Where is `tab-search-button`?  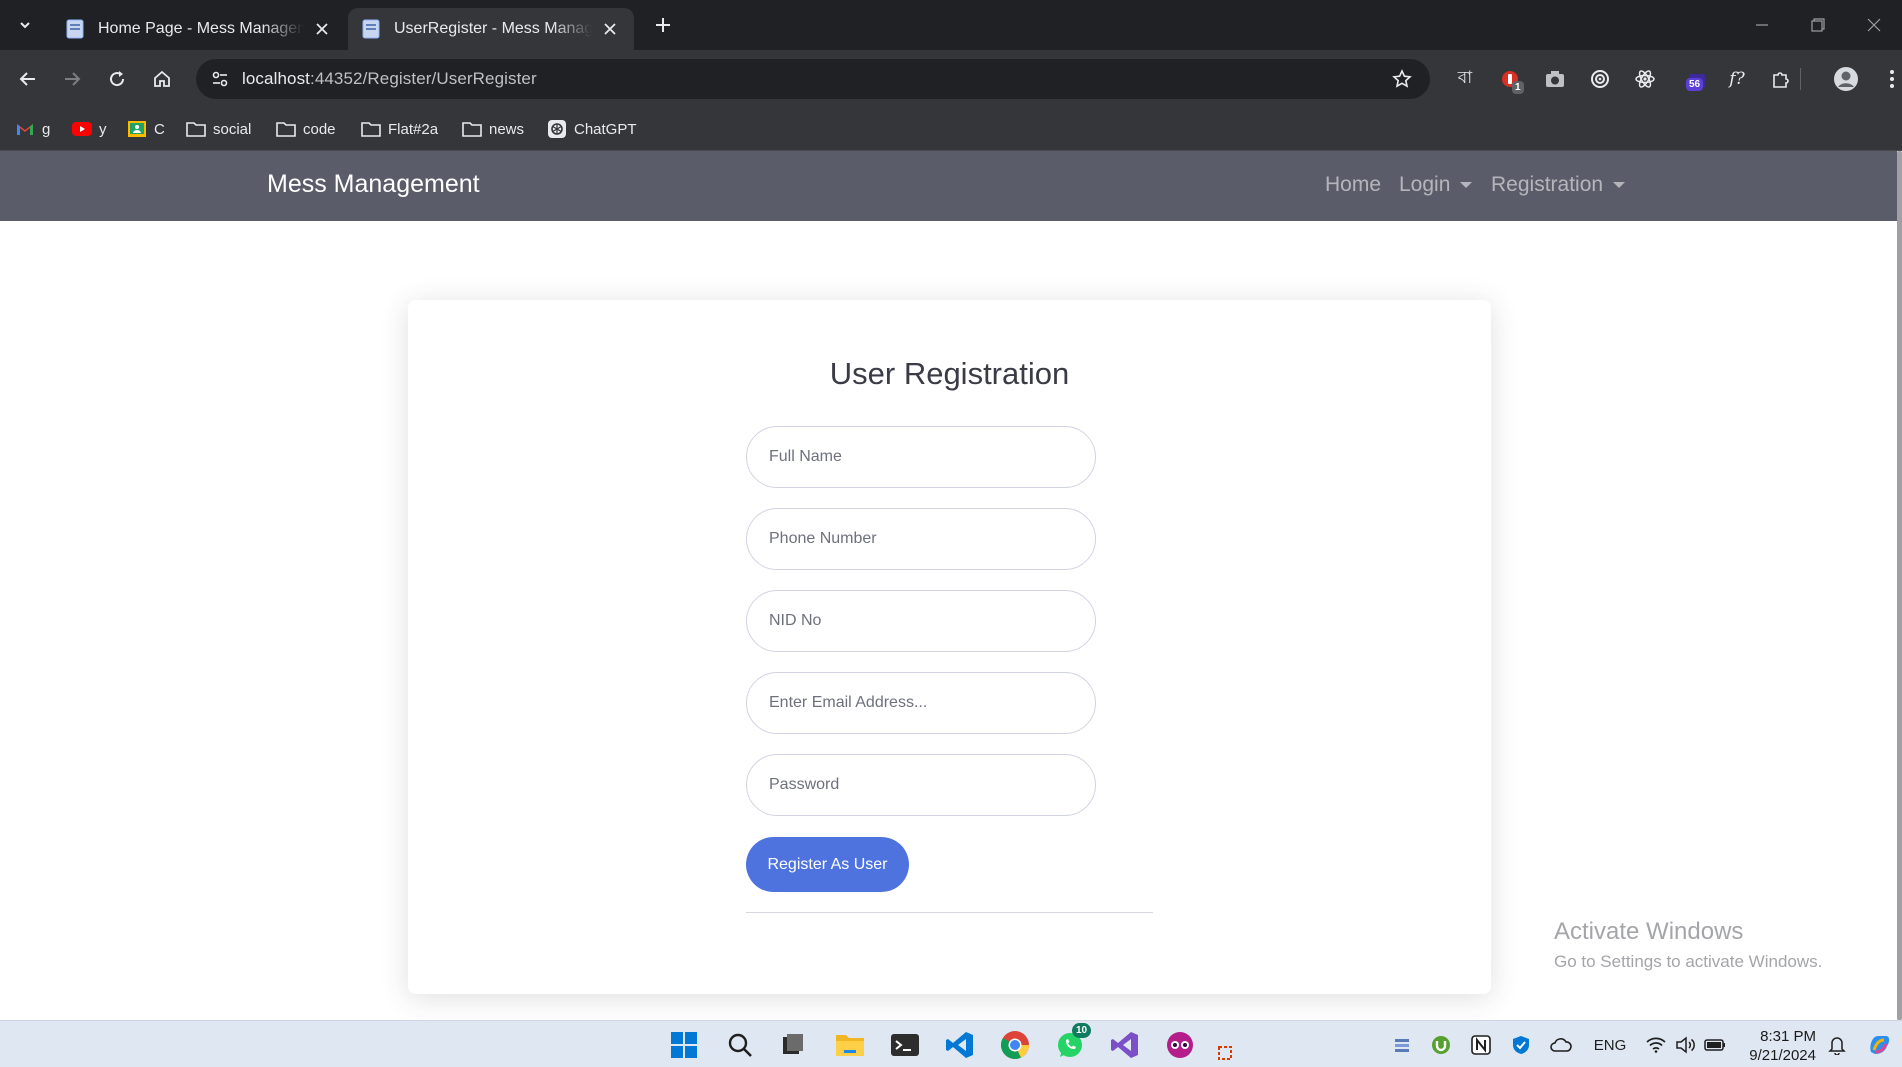 tab-search-button is located at coordinates (25, 25).